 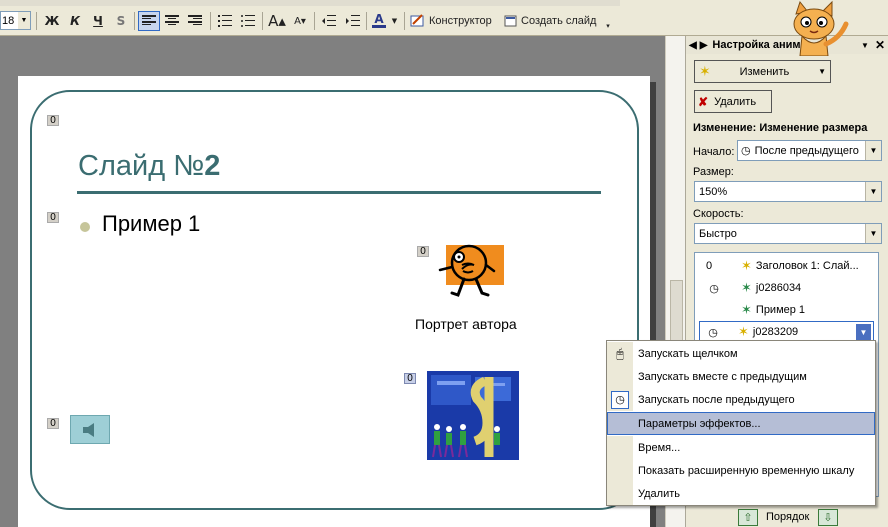 I want to click on increase-indent-icon, so click(x=353, y=20).